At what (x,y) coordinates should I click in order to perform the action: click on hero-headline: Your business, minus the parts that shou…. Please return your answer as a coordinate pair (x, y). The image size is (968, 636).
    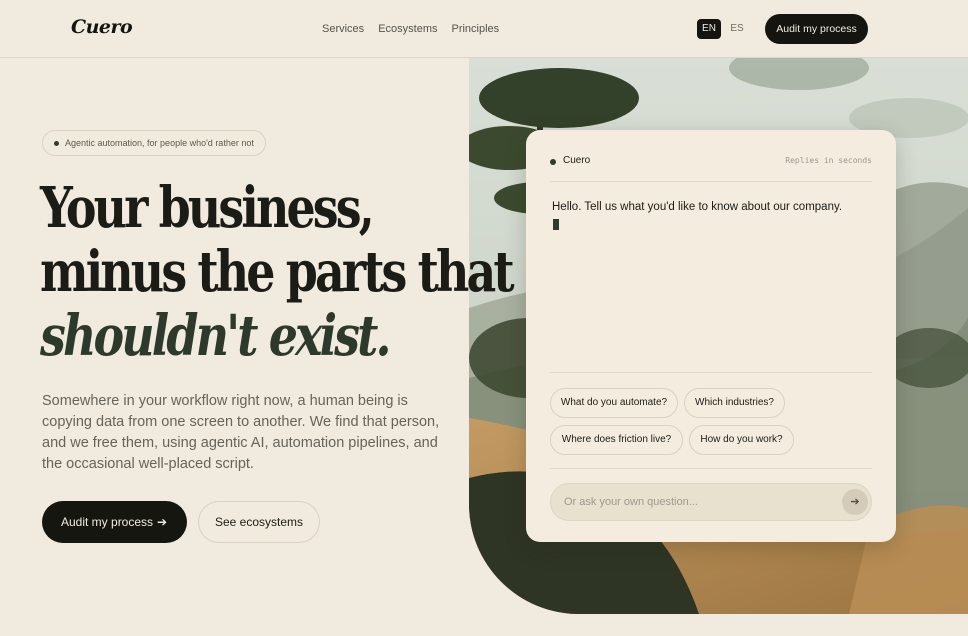
    Looking at the image, I should click on (277, 272).